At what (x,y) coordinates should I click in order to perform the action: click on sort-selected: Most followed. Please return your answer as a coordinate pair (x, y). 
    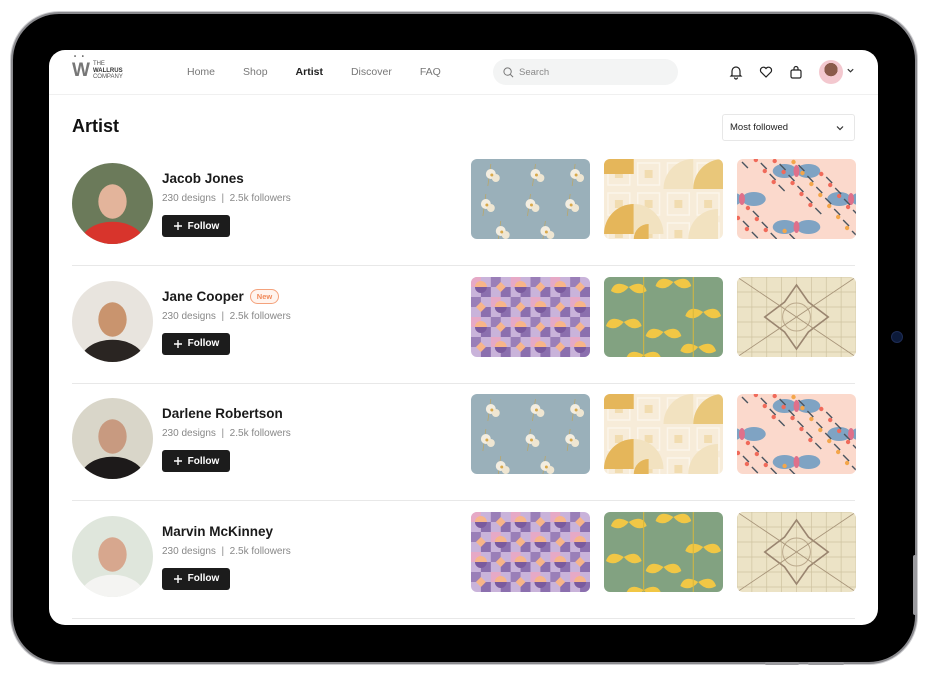
    Looking at the image, I should click on (759, 127).